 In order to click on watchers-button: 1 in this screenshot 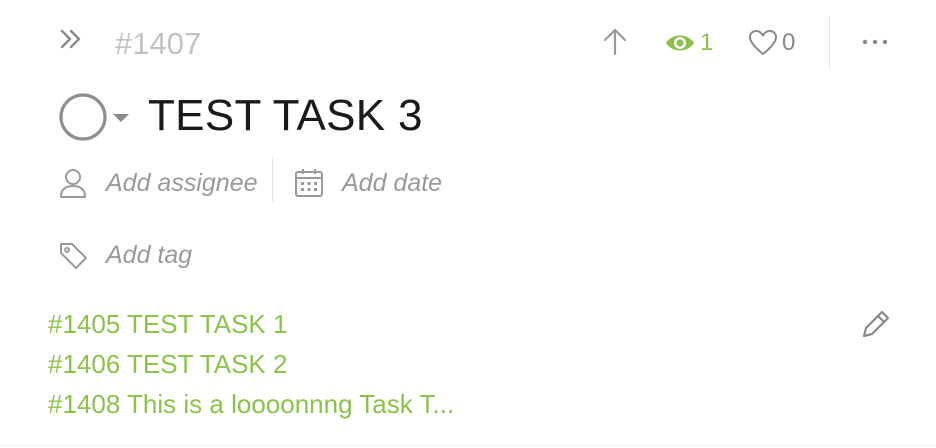, I will do `click(688, 43)`.